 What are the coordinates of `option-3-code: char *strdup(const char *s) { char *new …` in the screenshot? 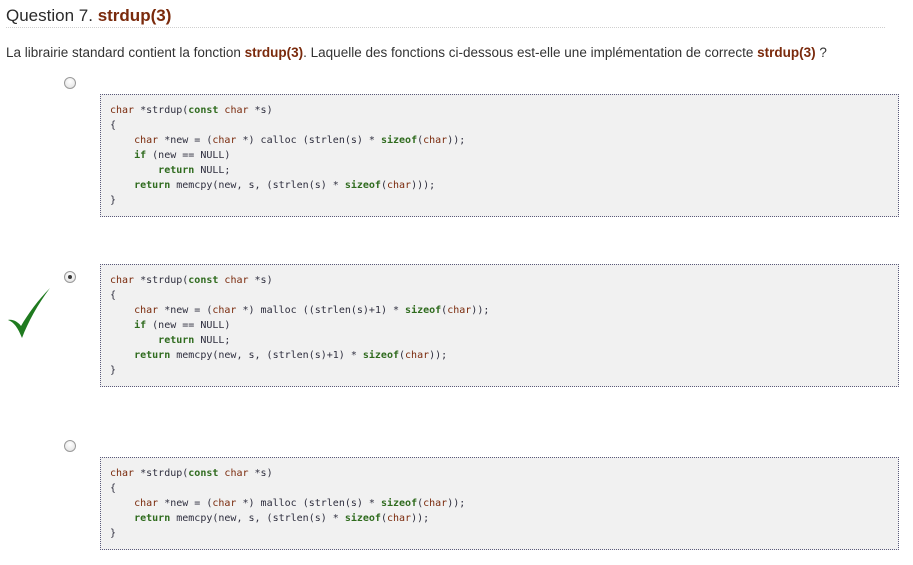 It's located at (499, 503).